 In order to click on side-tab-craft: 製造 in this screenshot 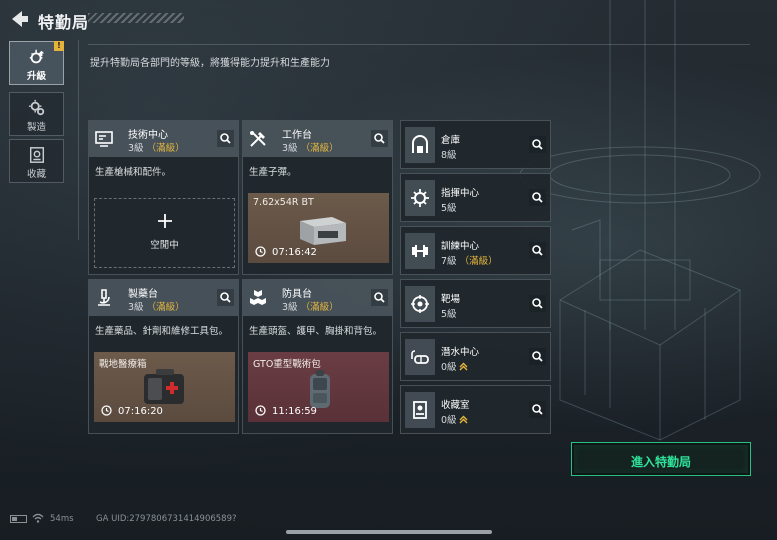, I will do `click(36, 114)`.